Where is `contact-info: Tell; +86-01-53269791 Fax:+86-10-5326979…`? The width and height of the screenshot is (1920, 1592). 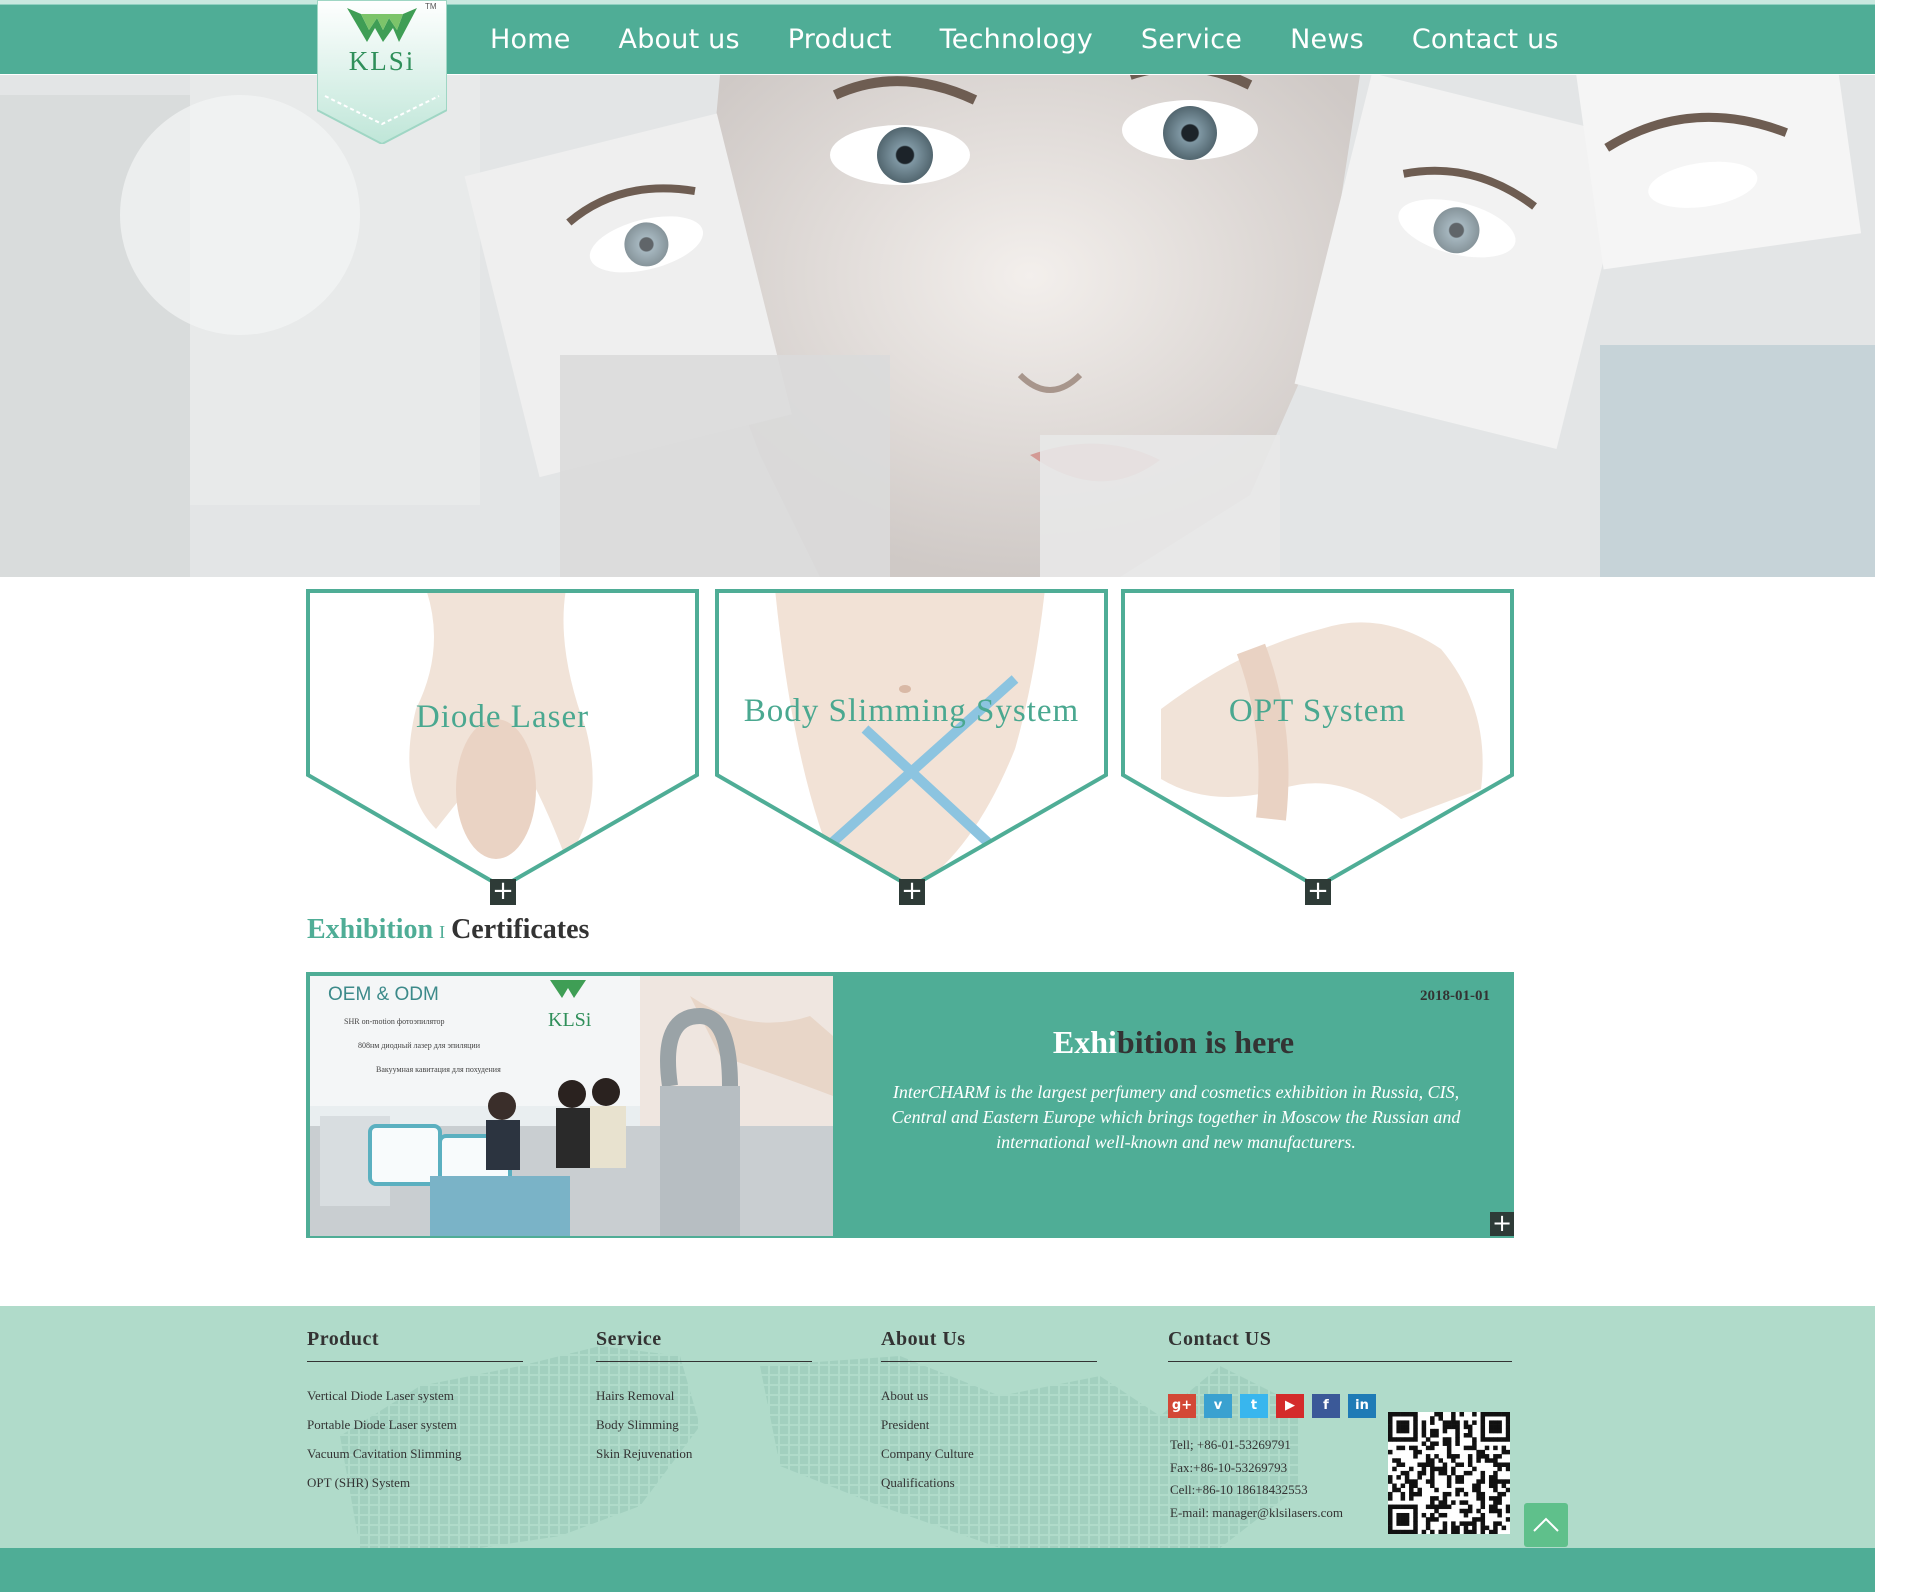
contact-info: Tell; +86-01-53269791 Fax:+86-10-5326979… is located at coordinates (1256, 1479).